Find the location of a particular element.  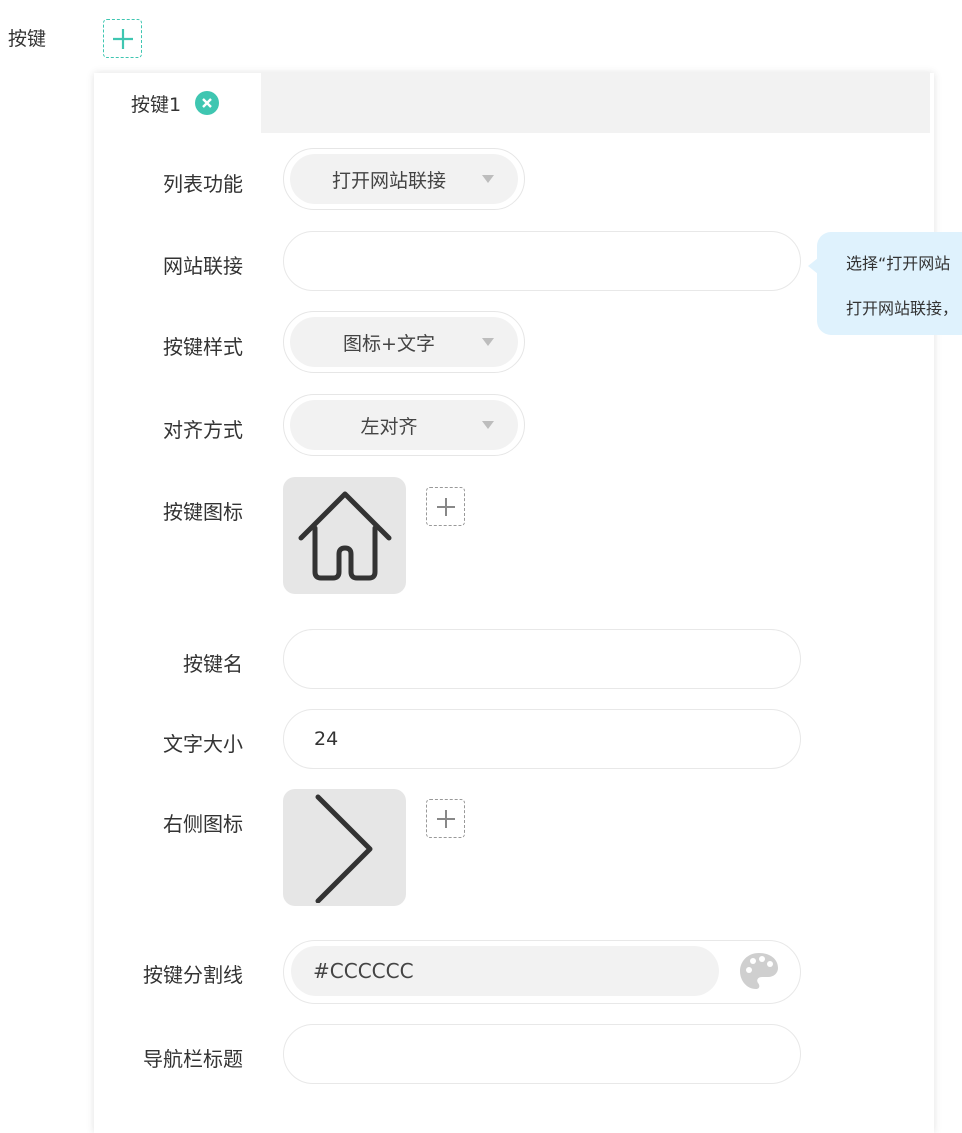

home-icon is located at coordinates (344, 535).